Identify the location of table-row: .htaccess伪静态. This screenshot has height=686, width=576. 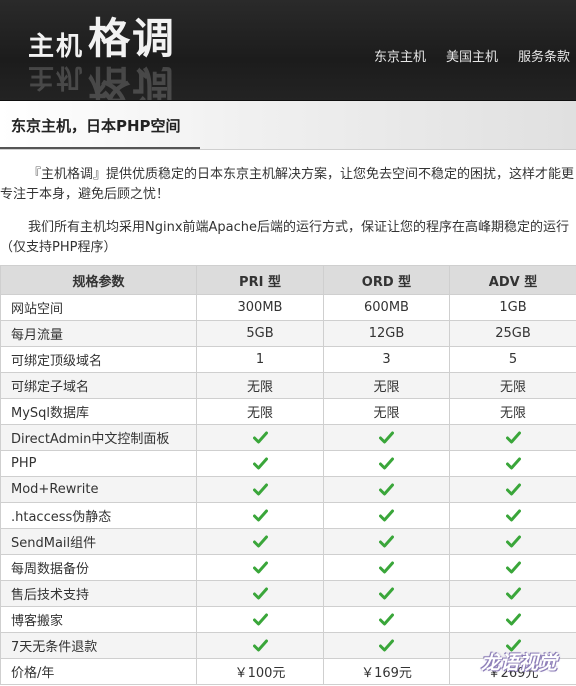
(288, 515).